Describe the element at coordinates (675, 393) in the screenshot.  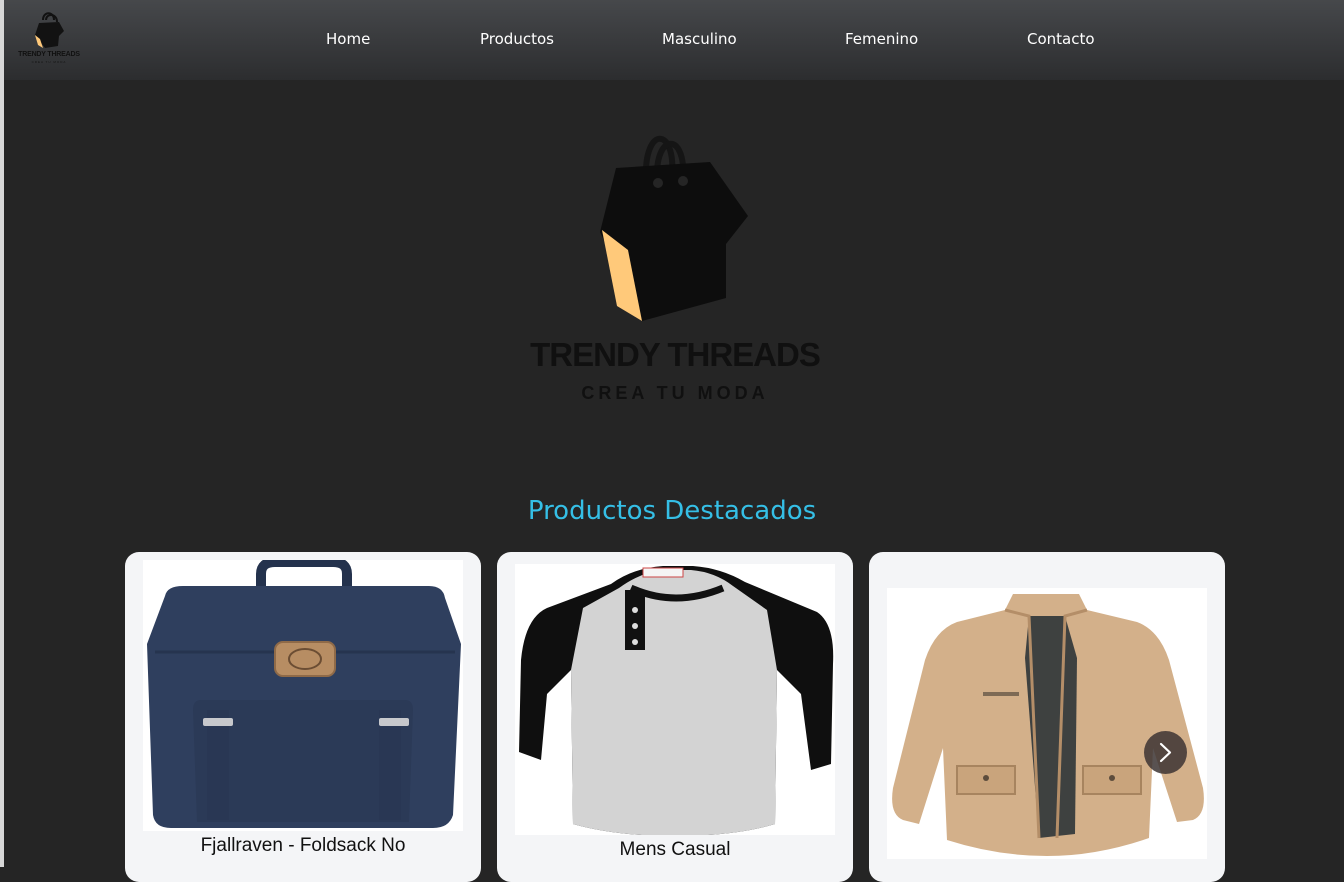
I see `hero-subtitle: CREA TU MODA` at that location.